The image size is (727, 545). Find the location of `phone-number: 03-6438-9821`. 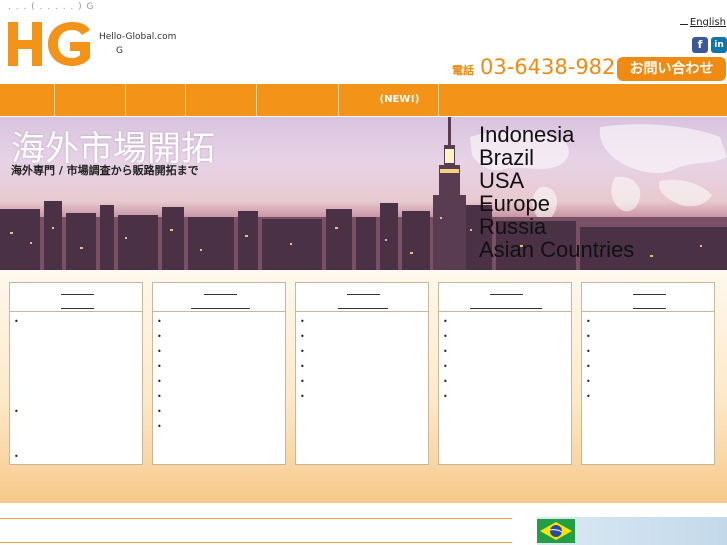

phone-number: 03-6438-9821 is located at coordinates (554, 67).